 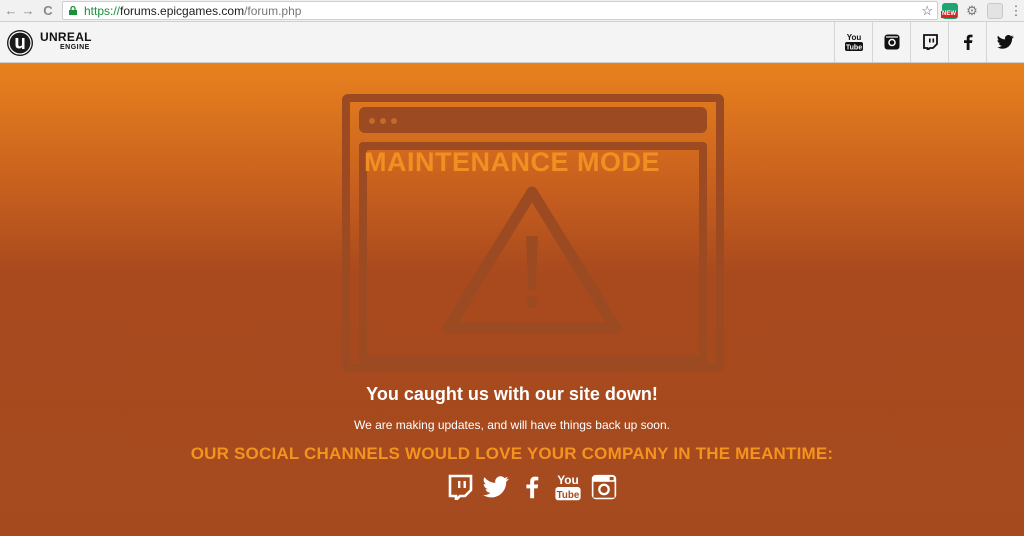 I want to click on footer-social-links: You Tube, so click(x=532, y=487).